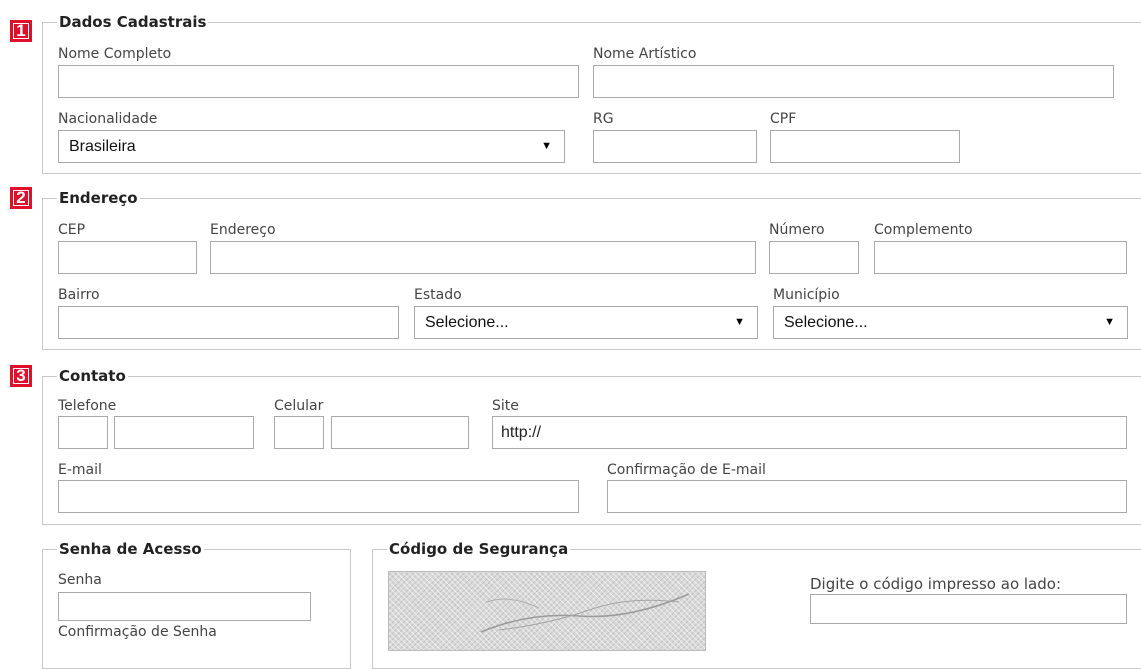 The height and width of the screenshot is (669, 1141). I want to click on section-title: Senha de Acesso, so click(130, 549).